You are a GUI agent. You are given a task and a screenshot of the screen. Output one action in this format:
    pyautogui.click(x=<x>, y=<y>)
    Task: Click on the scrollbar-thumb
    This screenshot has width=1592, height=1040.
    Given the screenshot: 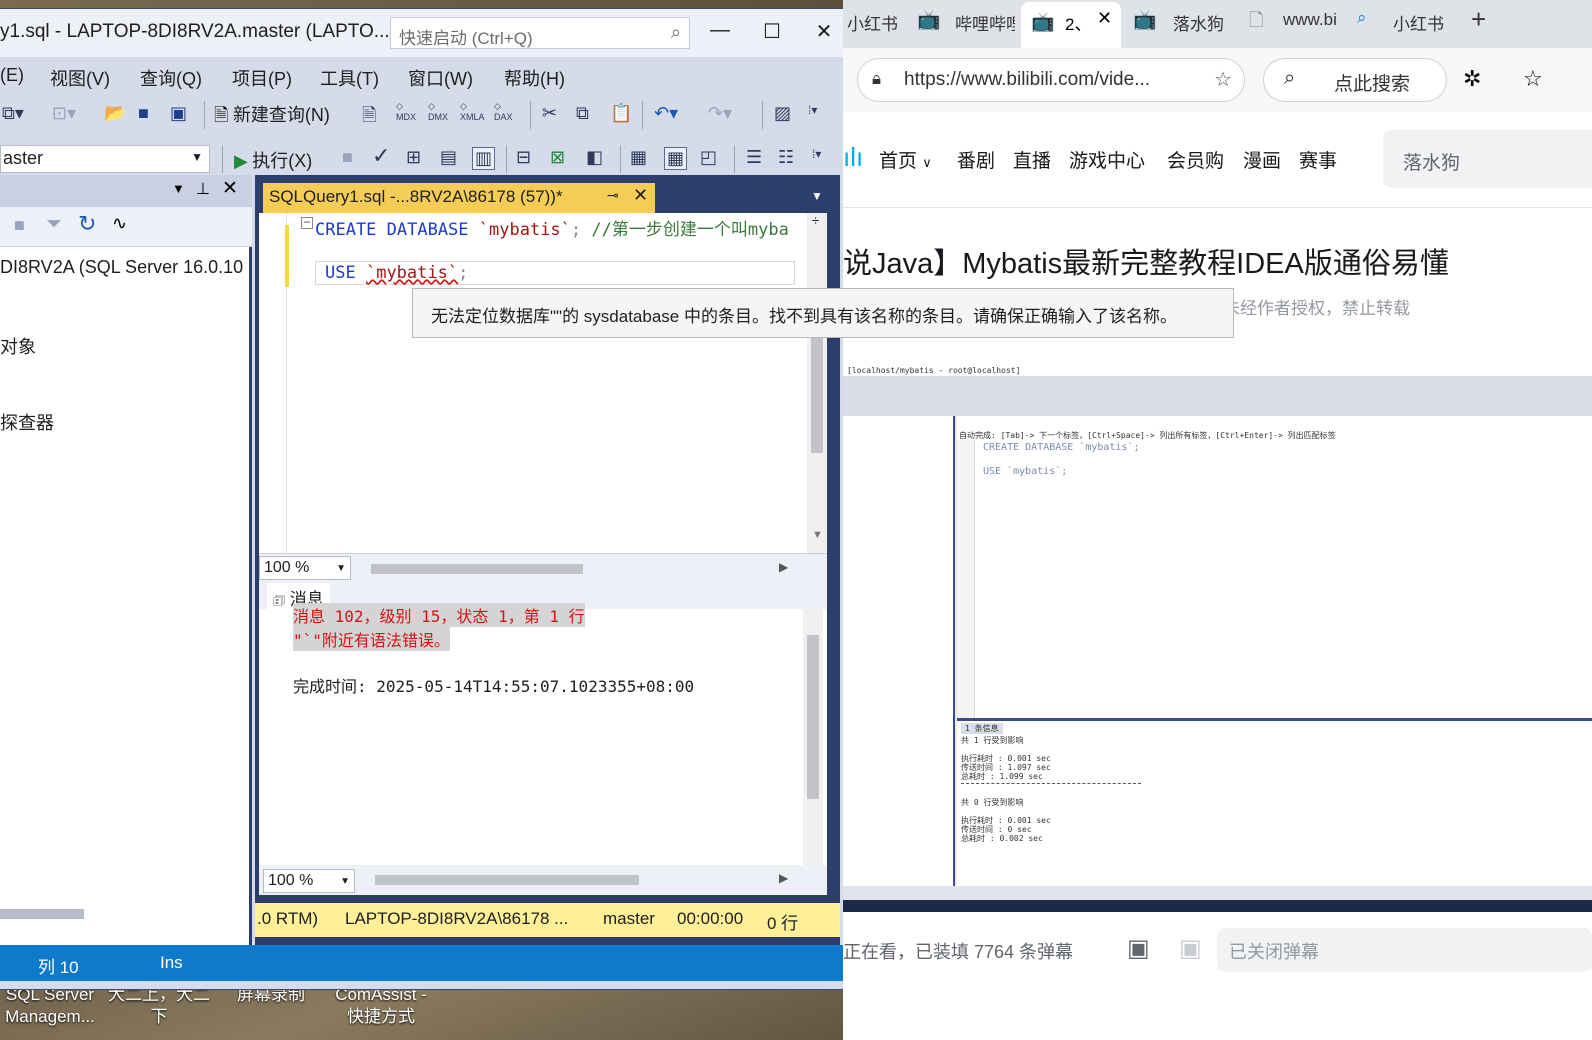 What is the action you would take?
    pyautogui.click(x=813, y=717)
    